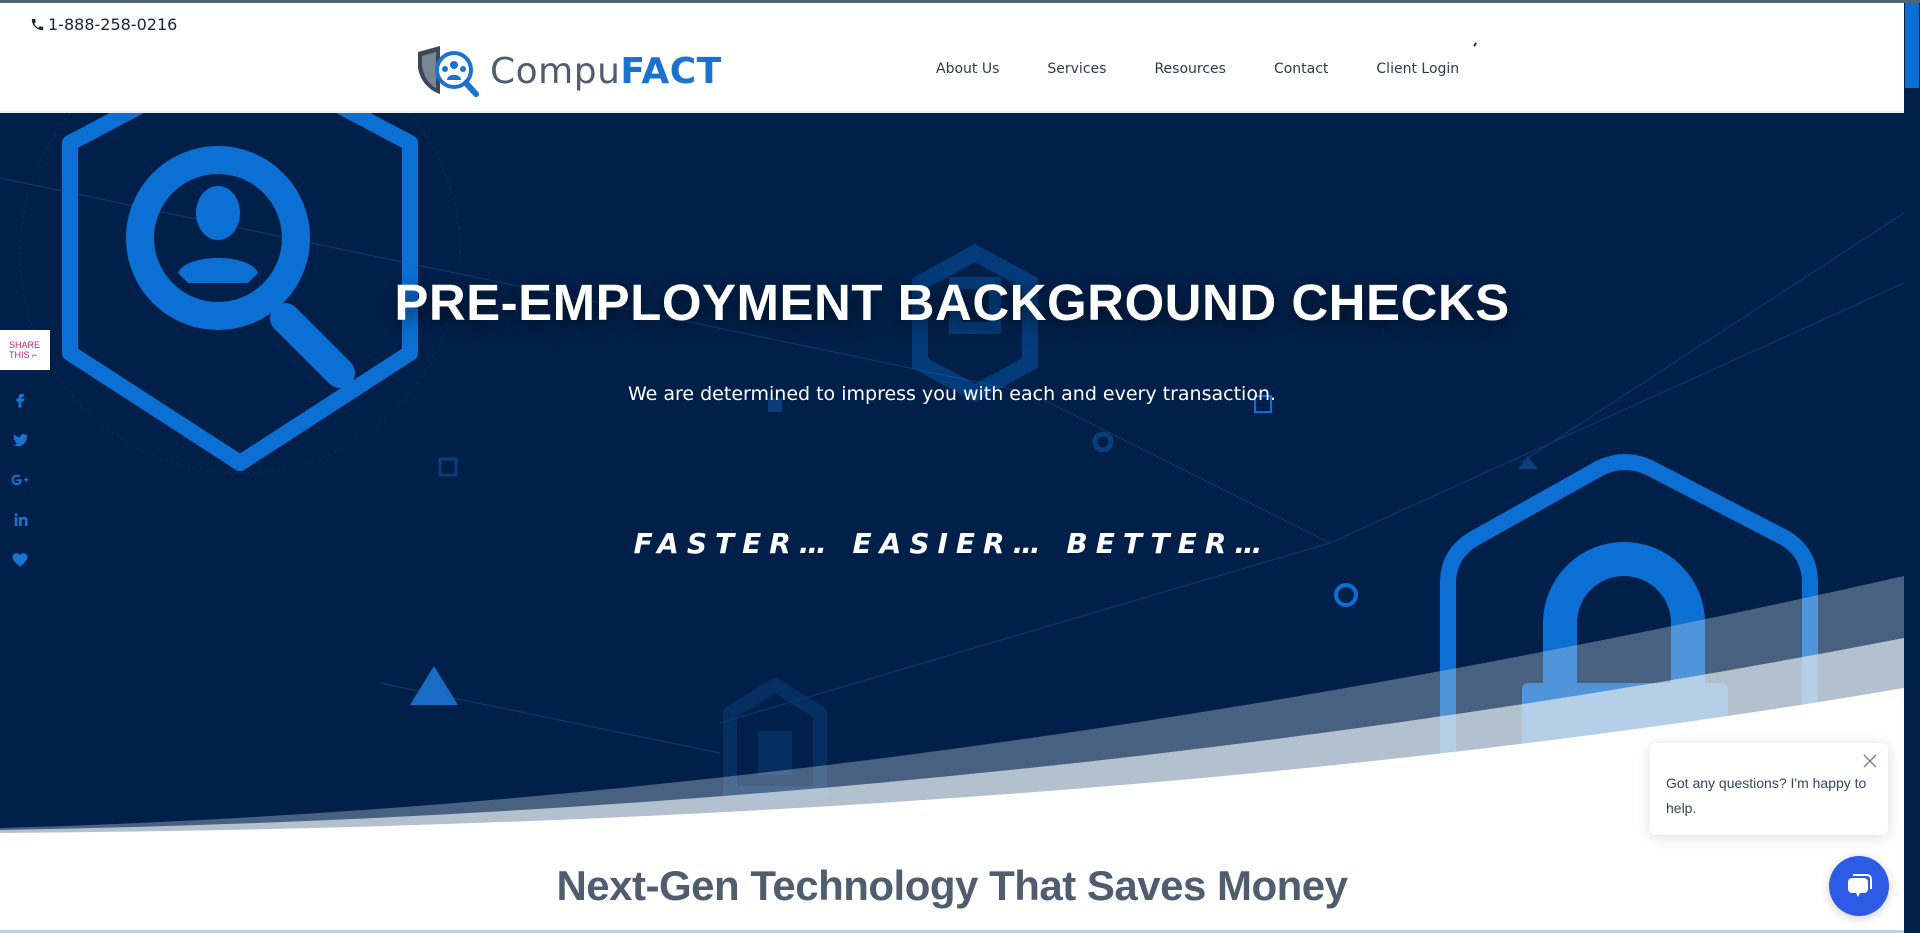 This screenshot has width=1920, height=933. I want to click on chat-launcher-button, so click(1859, 886).